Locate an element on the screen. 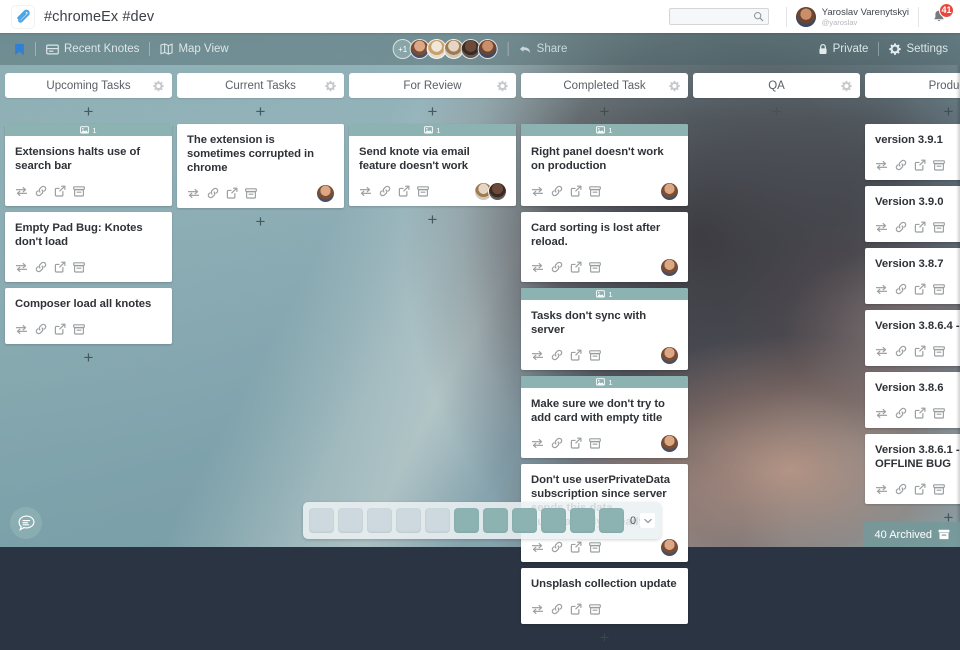 This screenshot has height=650, width=960. knote-card: Version 3.8.6 is located at coordinates (912, 400).